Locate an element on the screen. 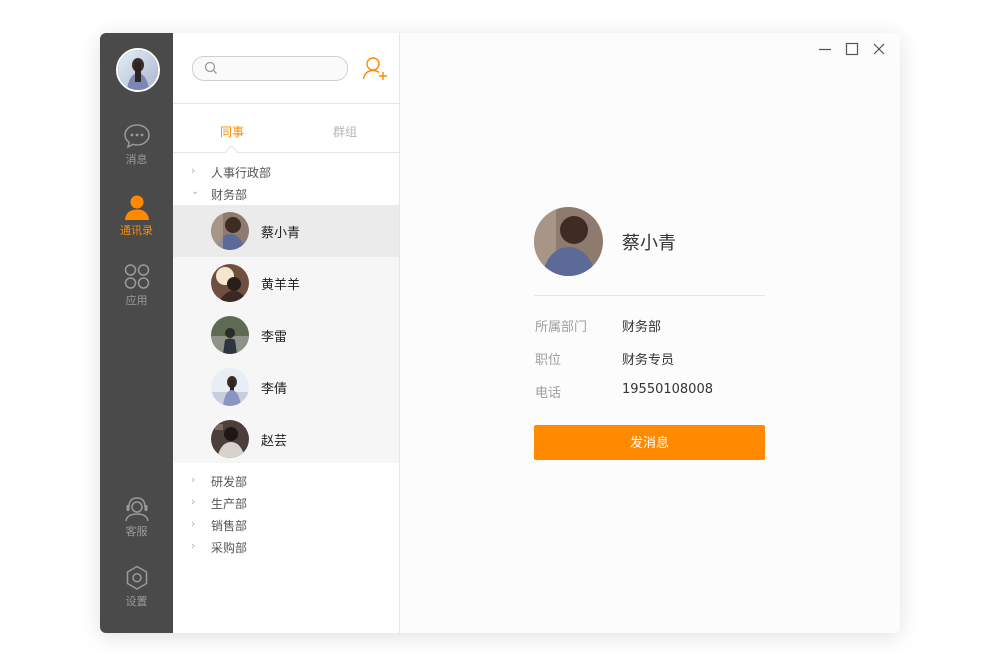 Image resolution: width=1000 pixels, height=666 pixels. nav-apps: 应用 is located at coordinates (136, 286).